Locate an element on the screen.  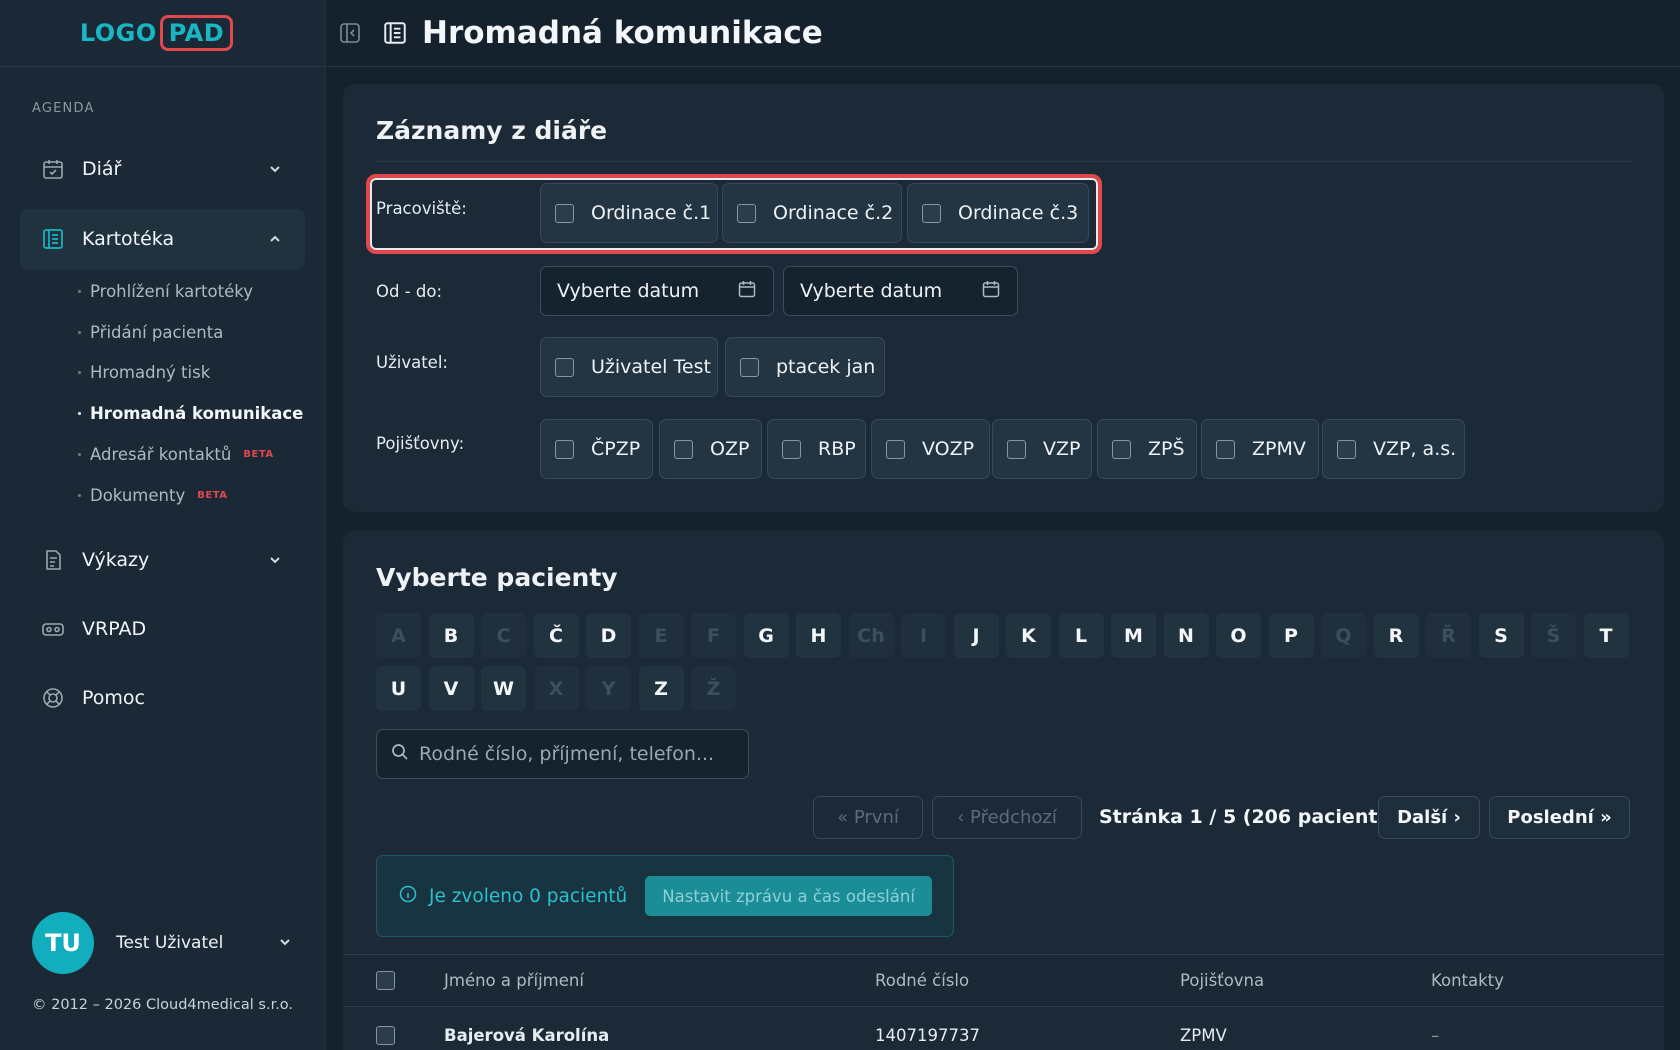
insurance-checkbox-zpmv: ZPMV is located at coordinates (1260, 449).